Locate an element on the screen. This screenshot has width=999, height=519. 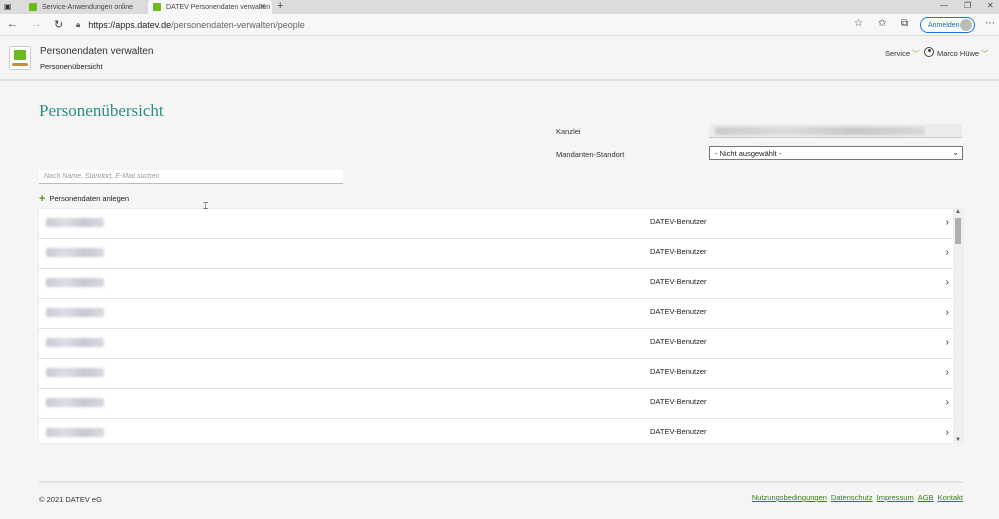
favorites-icon: ✩ is located at coordinates (882, 23).